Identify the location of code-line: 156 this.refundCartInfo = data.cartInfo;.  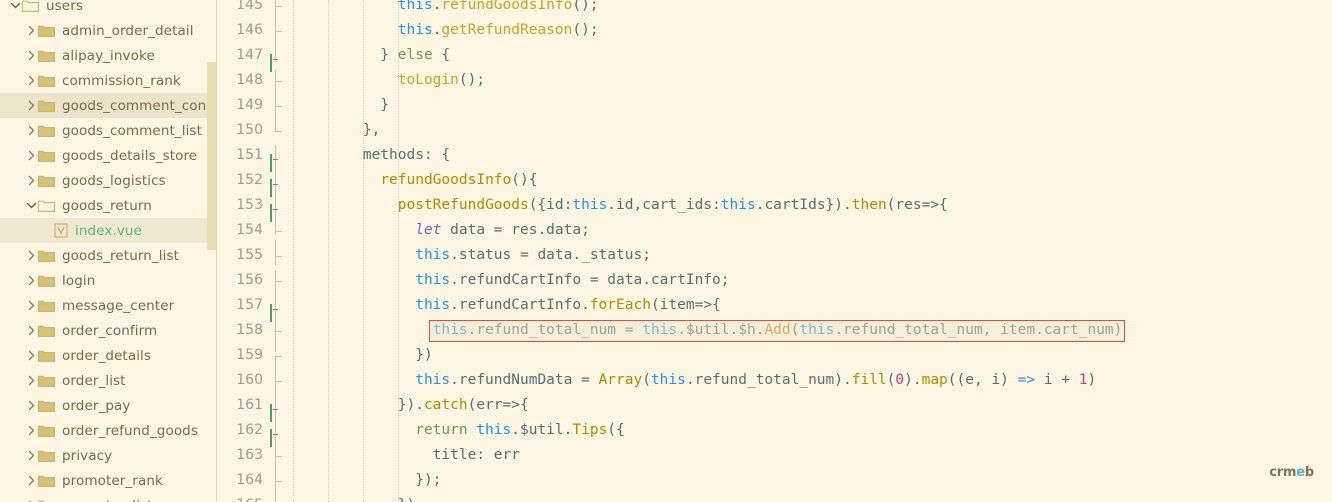
(774, 280).